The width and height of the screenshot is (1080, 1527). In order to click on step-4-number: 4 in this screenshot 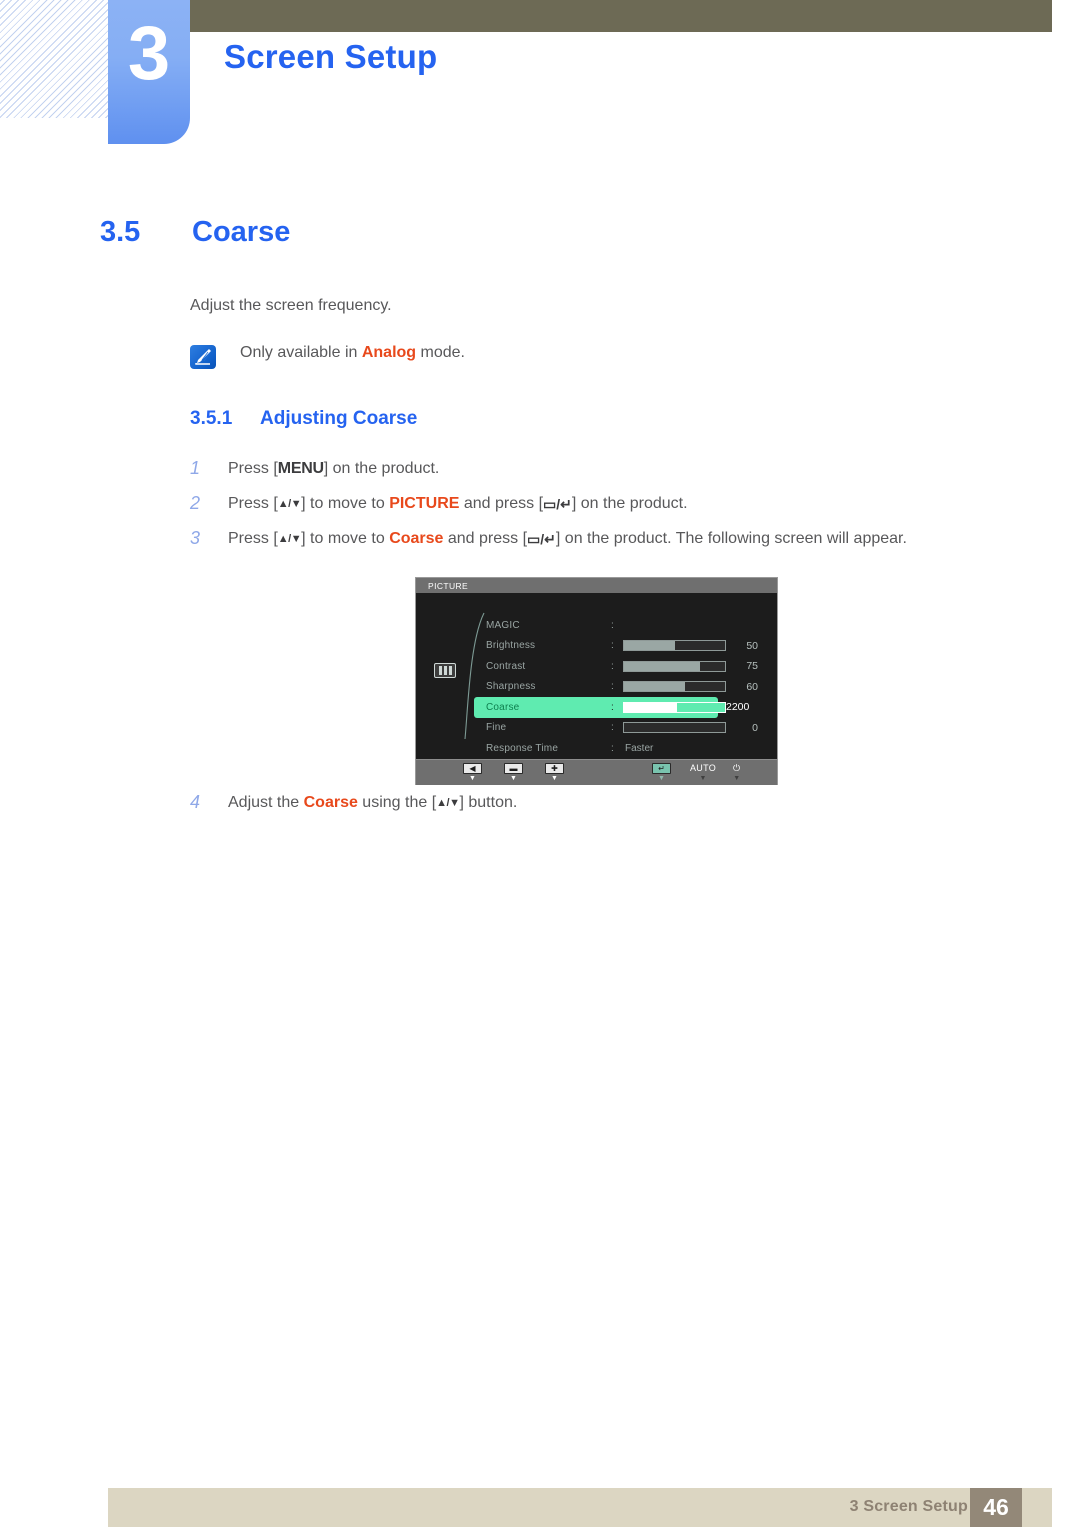, I will do `click(195, 802)`.